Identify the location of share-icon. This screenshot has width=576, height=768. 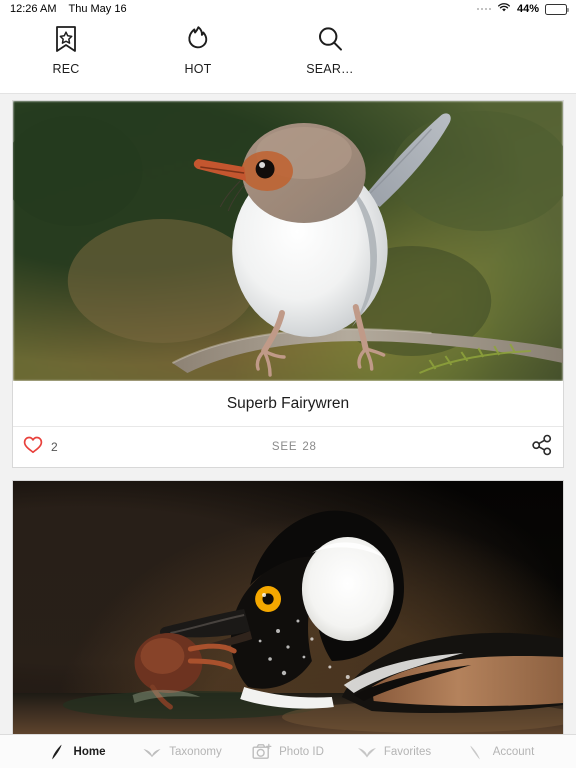
(542, 447).